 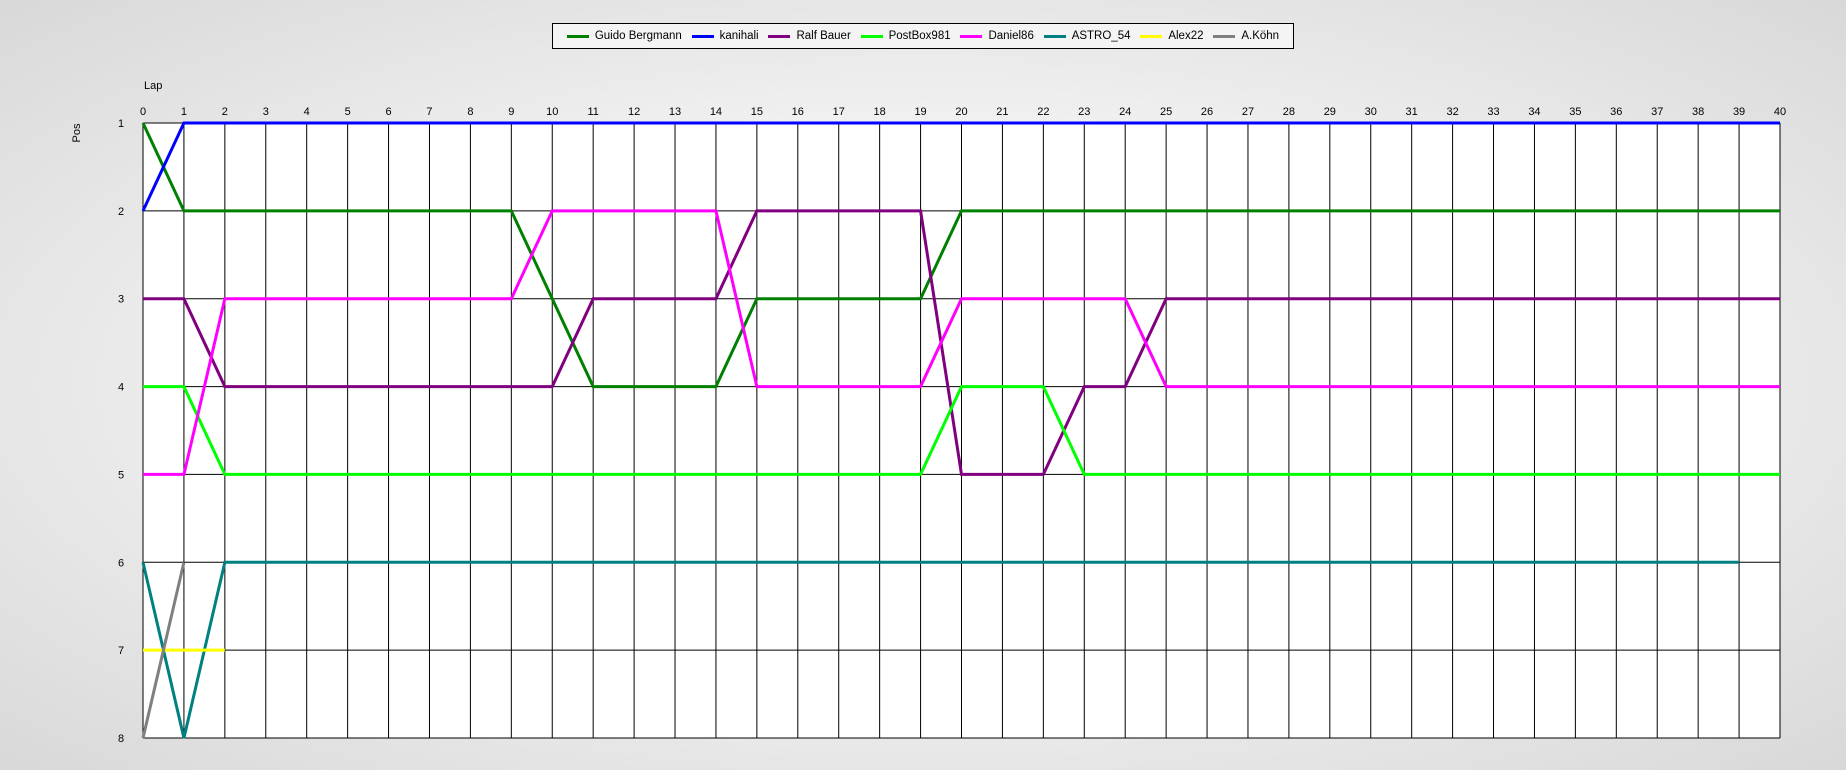 I want to click on y-tick-label: 8, so click(x=121, y=739).